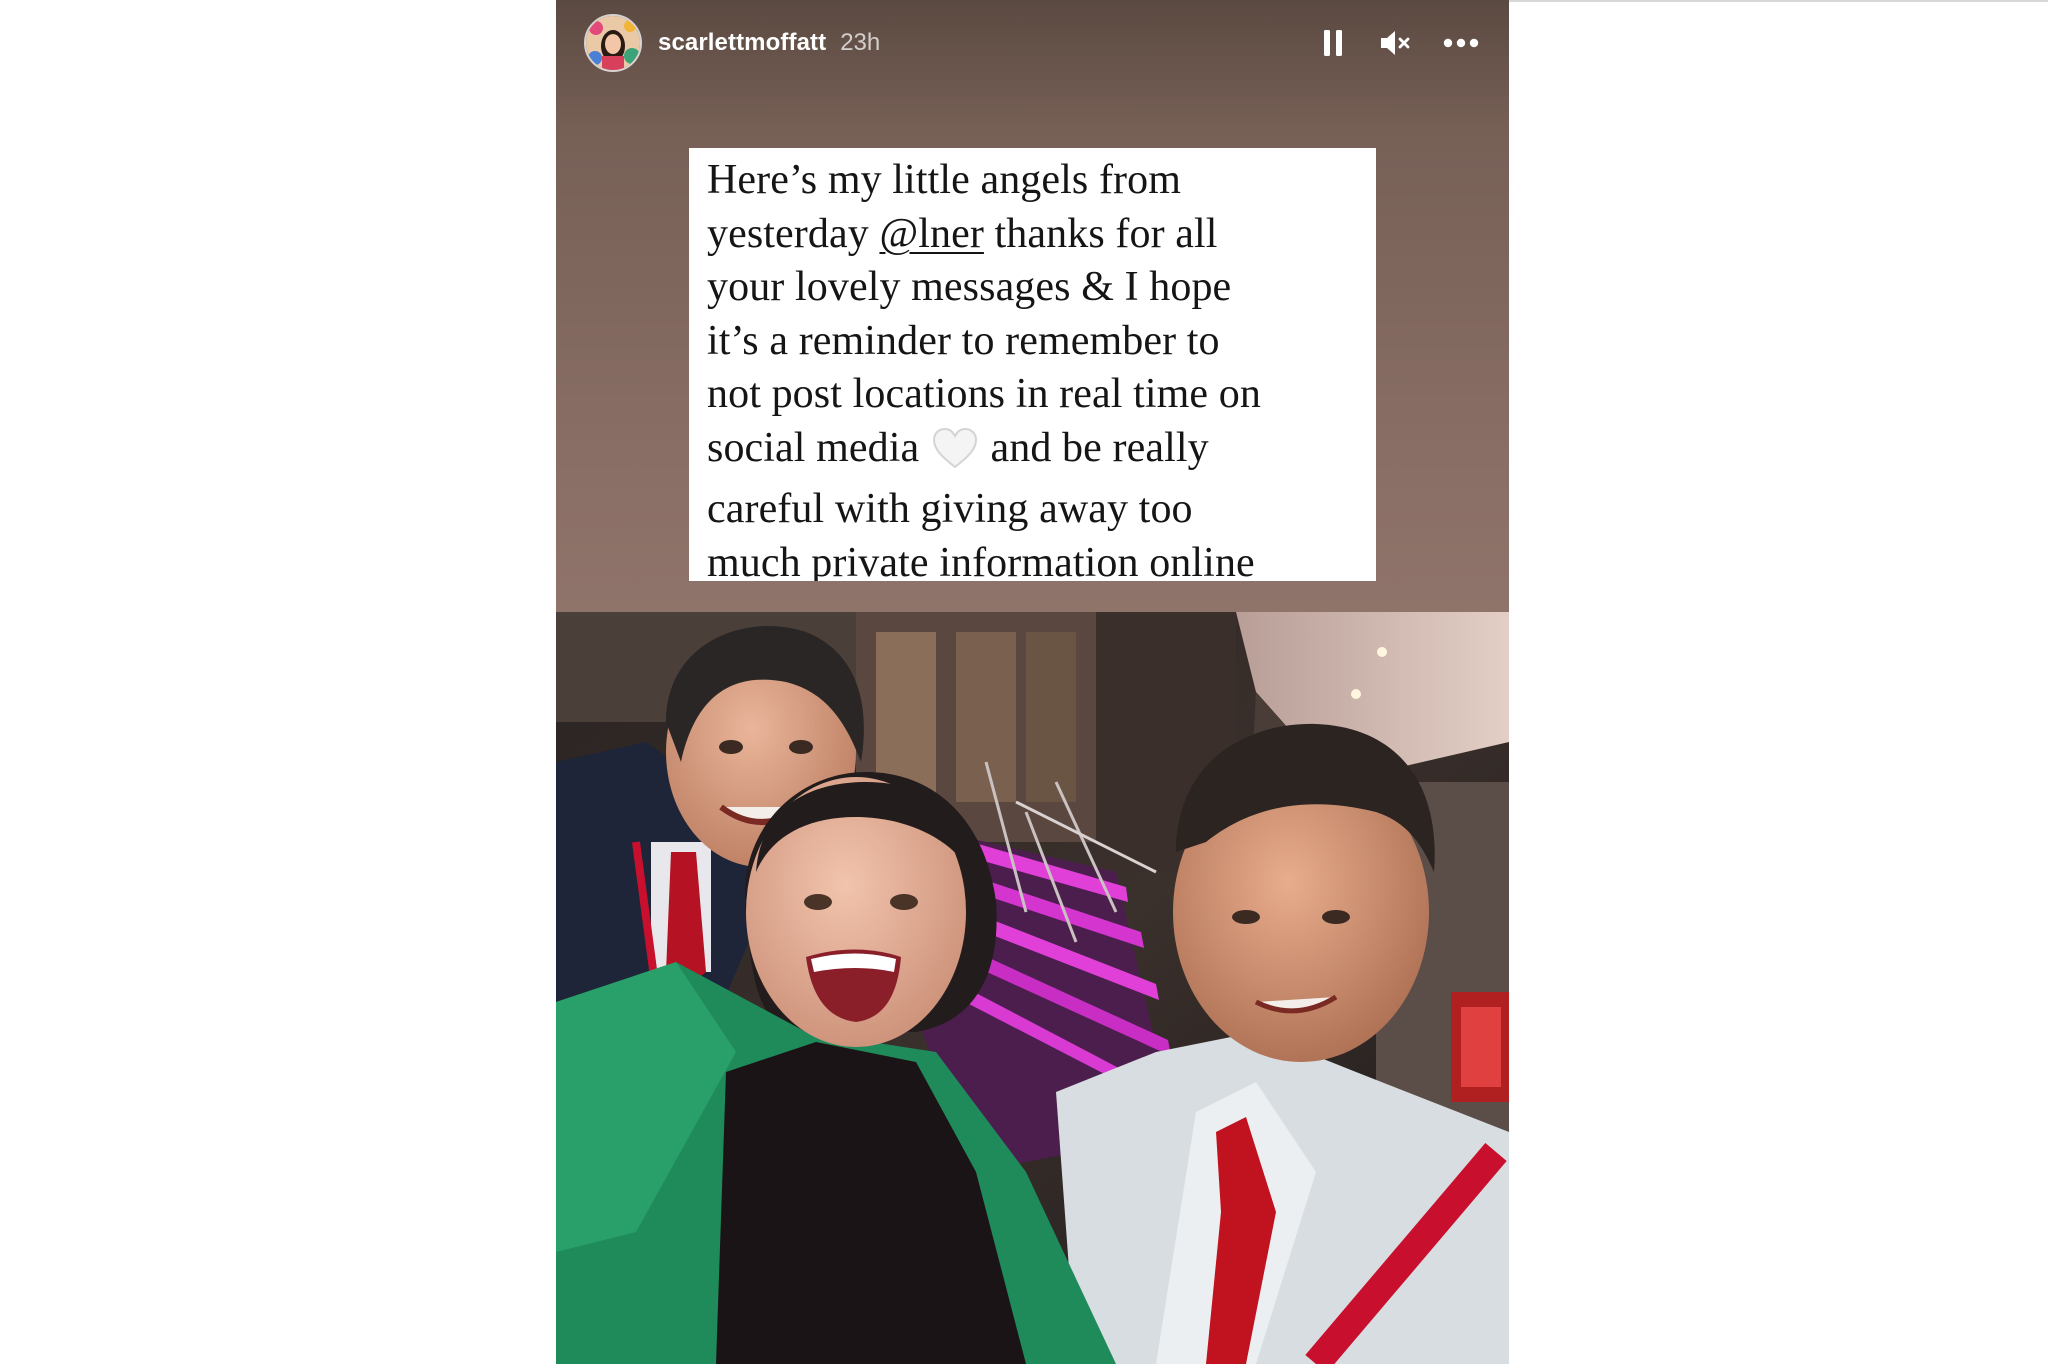 This screenshot has height=1364, width=2048. Describe the element at coordinates (981, 560) in the screenshot. I see `caption-text: much private information online` at that location.